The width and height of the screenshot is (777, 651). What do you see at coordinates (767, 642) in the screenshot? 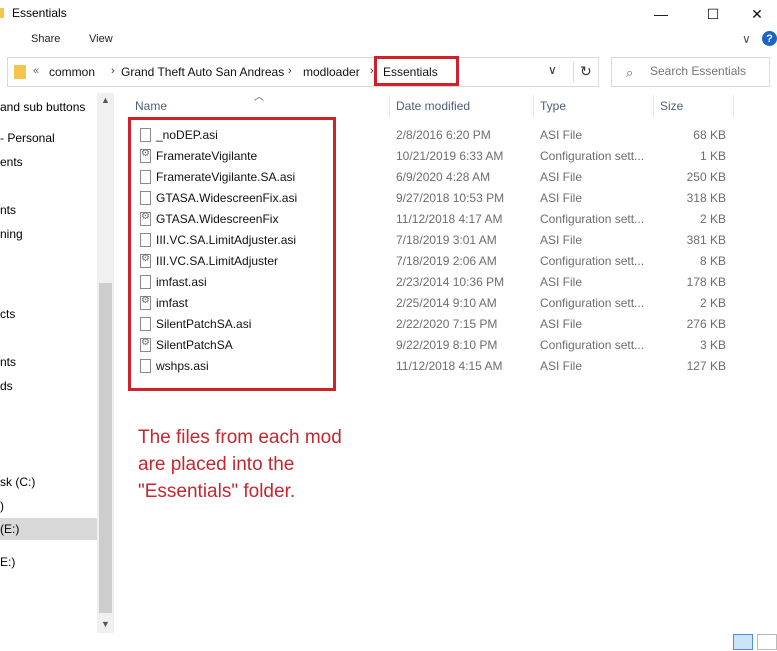
I see `large-icons-view-icon` at bounding box center [767, 642].